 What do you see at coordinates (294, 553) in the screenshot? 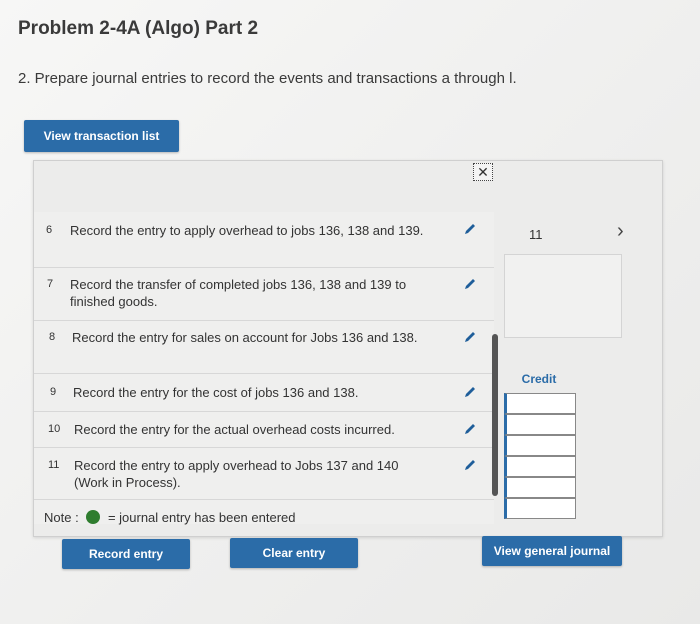
I see `clear-entry-button: Clear entry` at bounding box center [294, 553].